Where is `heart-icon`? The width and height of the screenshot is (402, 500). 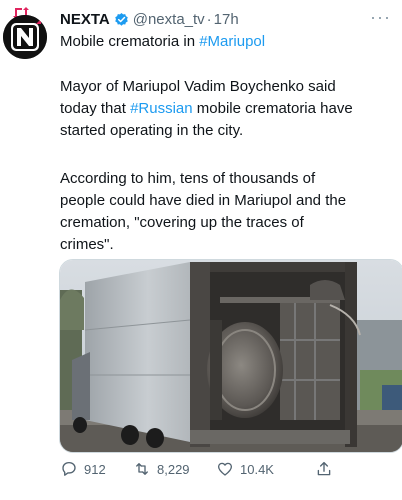 heart-icon is located at coordinates (225, 469).